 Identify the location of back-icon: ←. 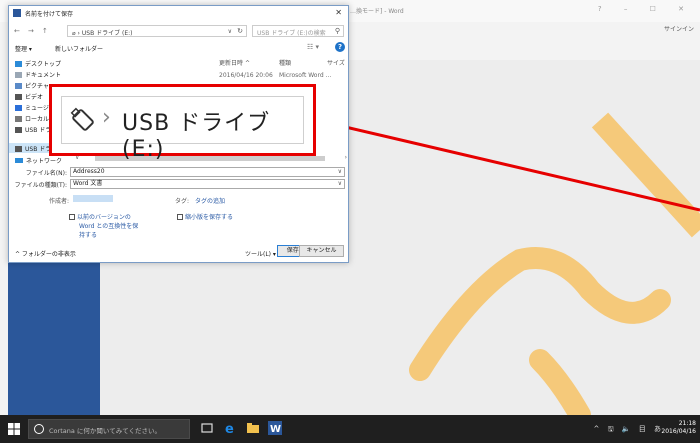
(17, 31).